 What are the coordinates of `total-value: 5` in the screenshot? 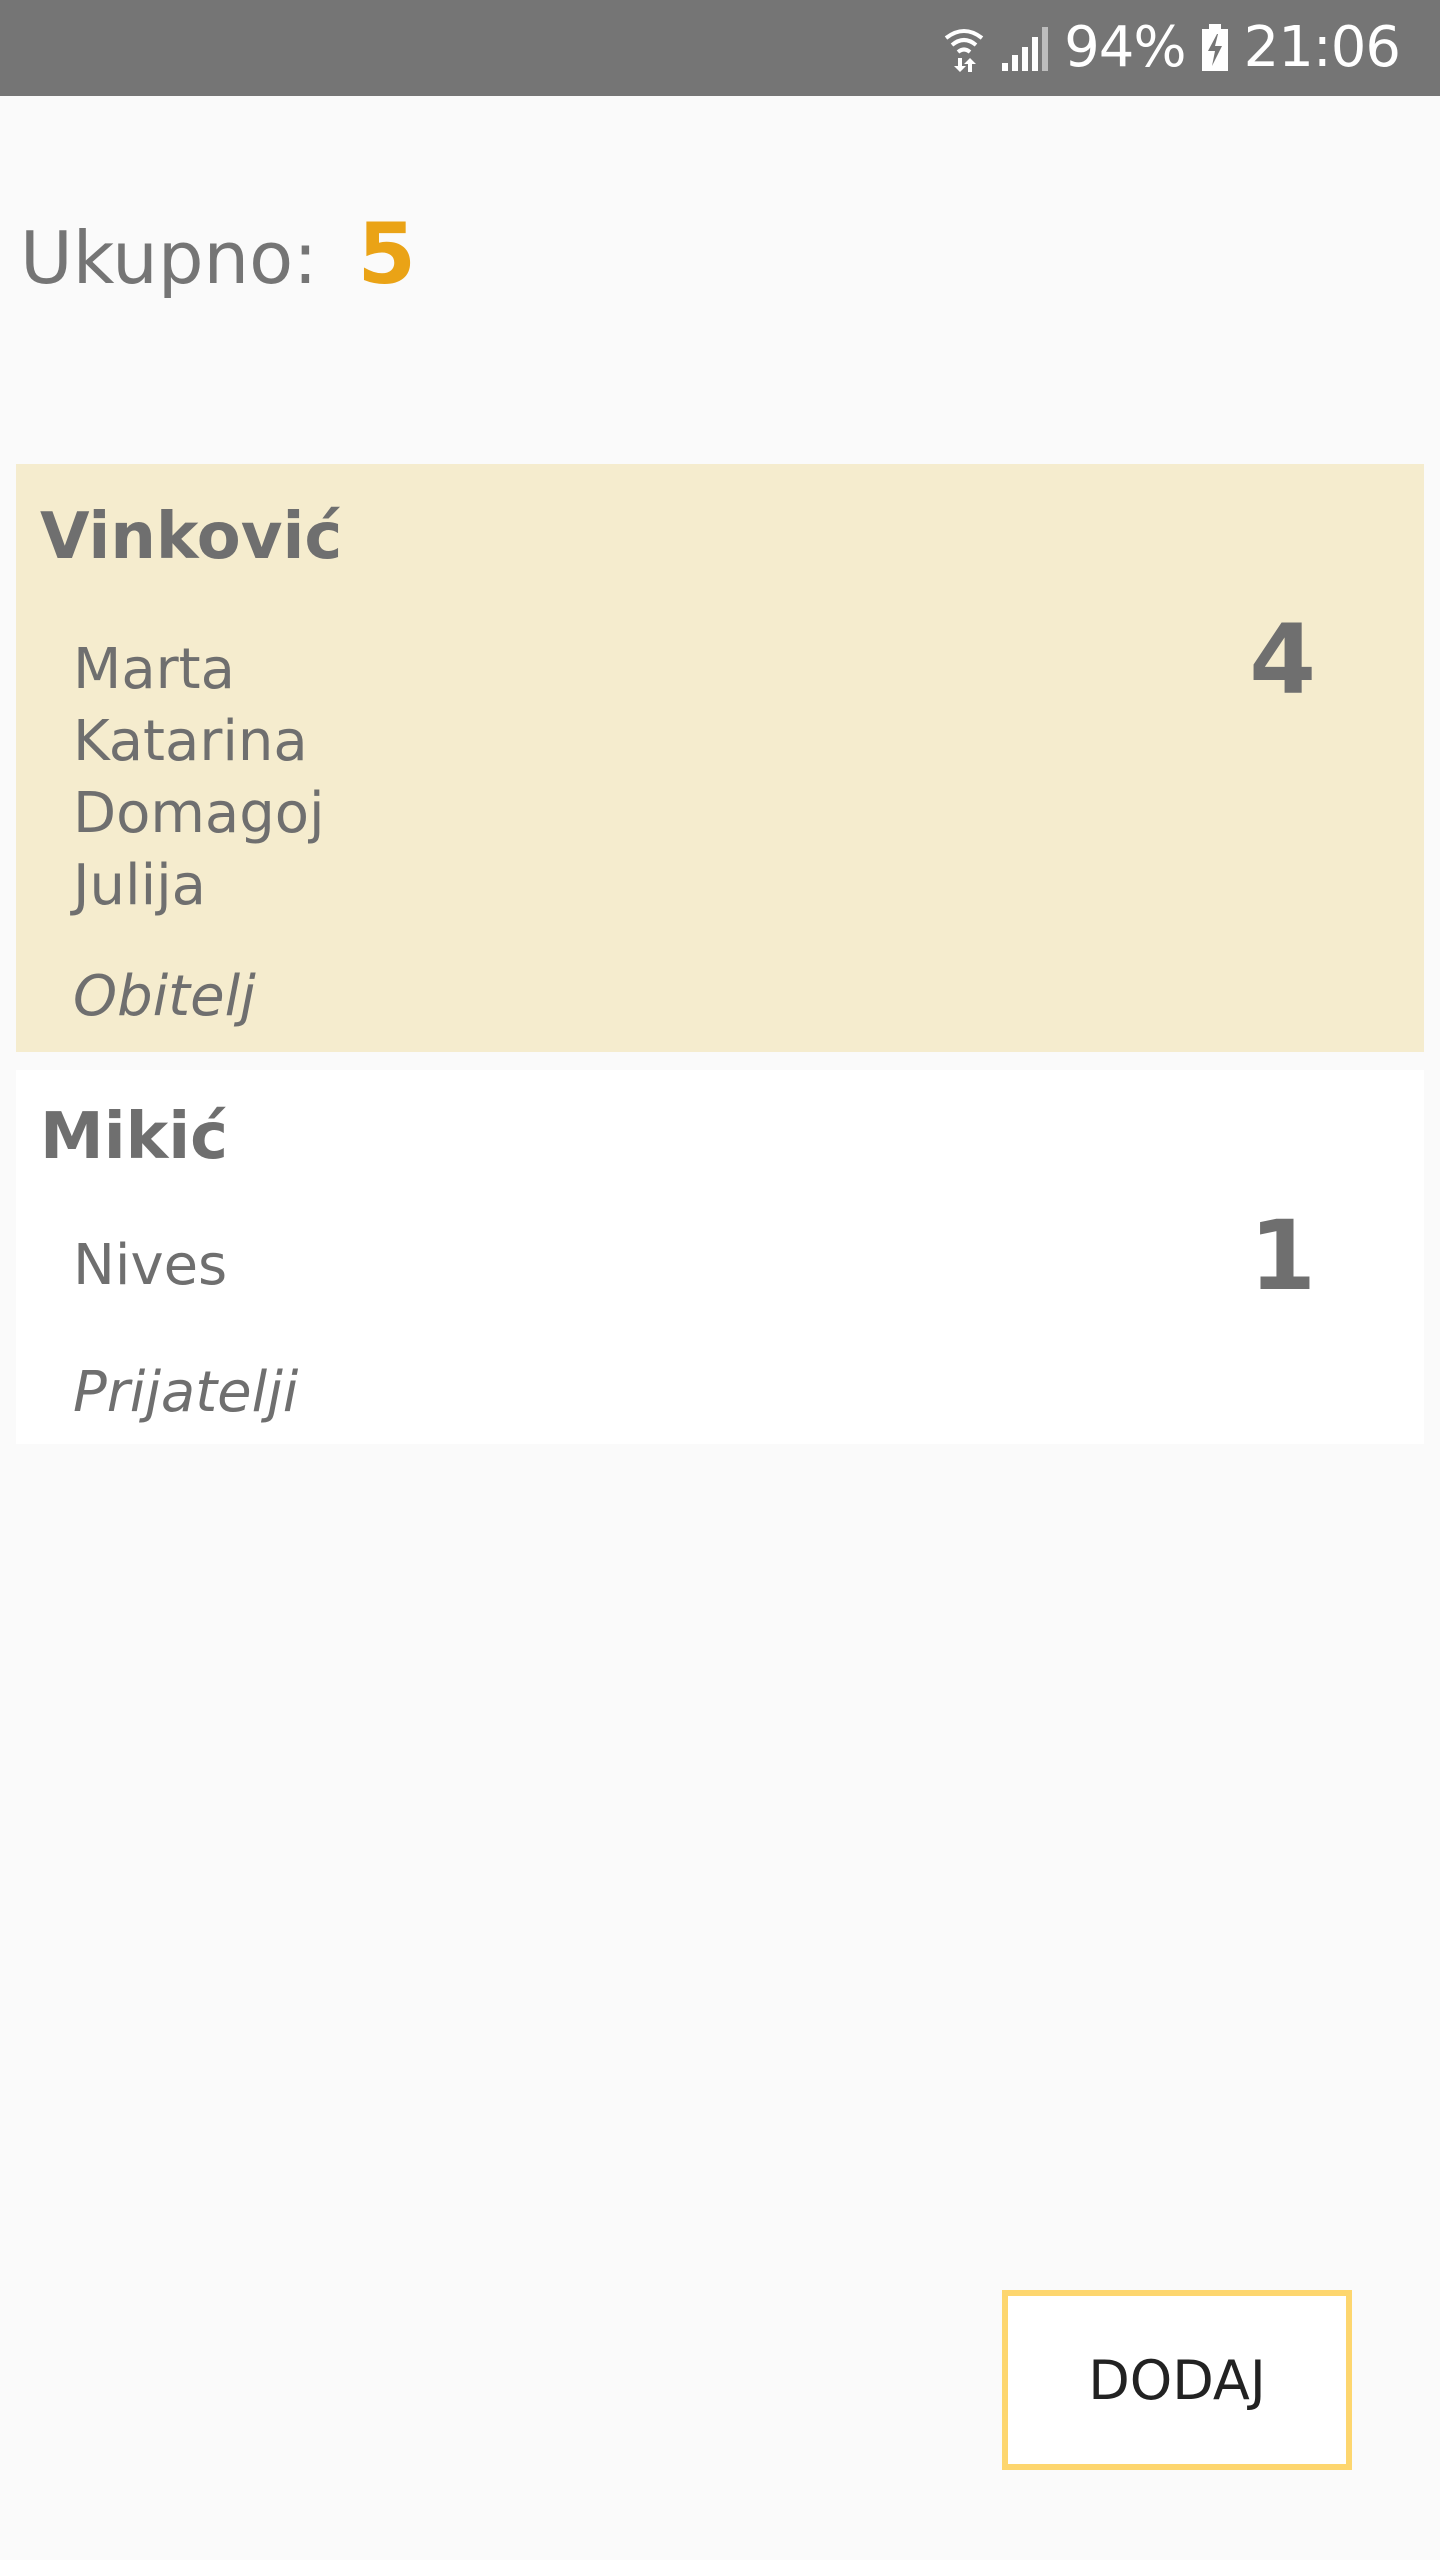 It's located at (386, 254).